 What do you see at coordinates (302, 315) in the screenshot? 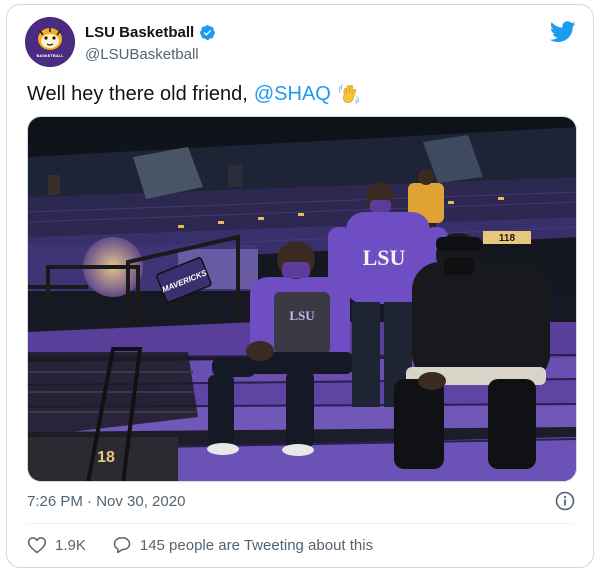
I see `shirt-text: LSU` at bounding box center [302, 315].